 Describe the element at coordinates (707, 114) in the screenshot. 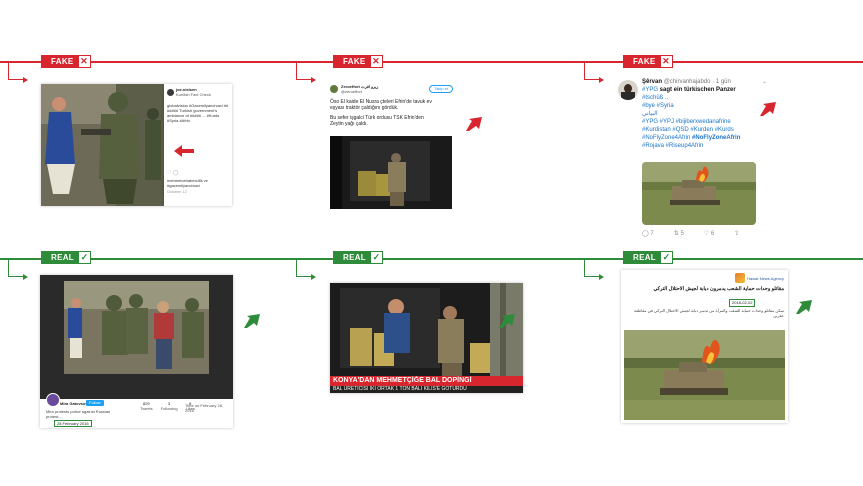

I see `arabic-hashtag: البياني` at that location.